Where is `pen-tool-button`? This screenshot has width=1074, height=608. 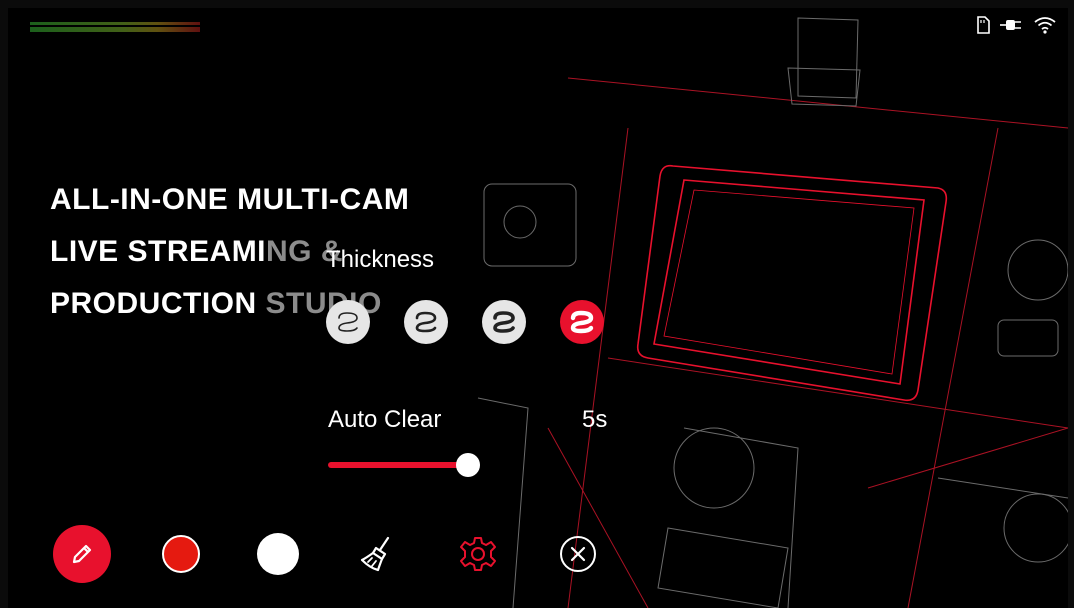 pen-tool-button is located at coordinates (82, 554).